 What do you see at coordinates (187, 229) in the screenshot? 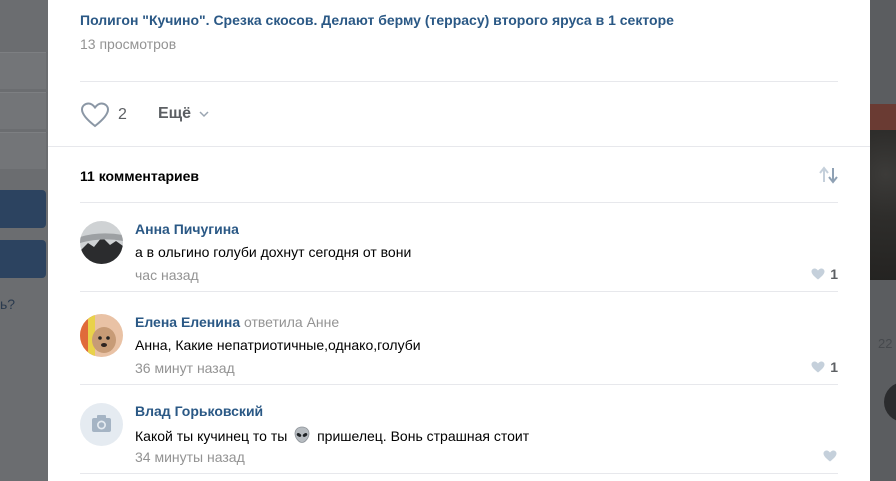
I see `comment-author: Анна Пичугина` at bounding box center [187, 229].